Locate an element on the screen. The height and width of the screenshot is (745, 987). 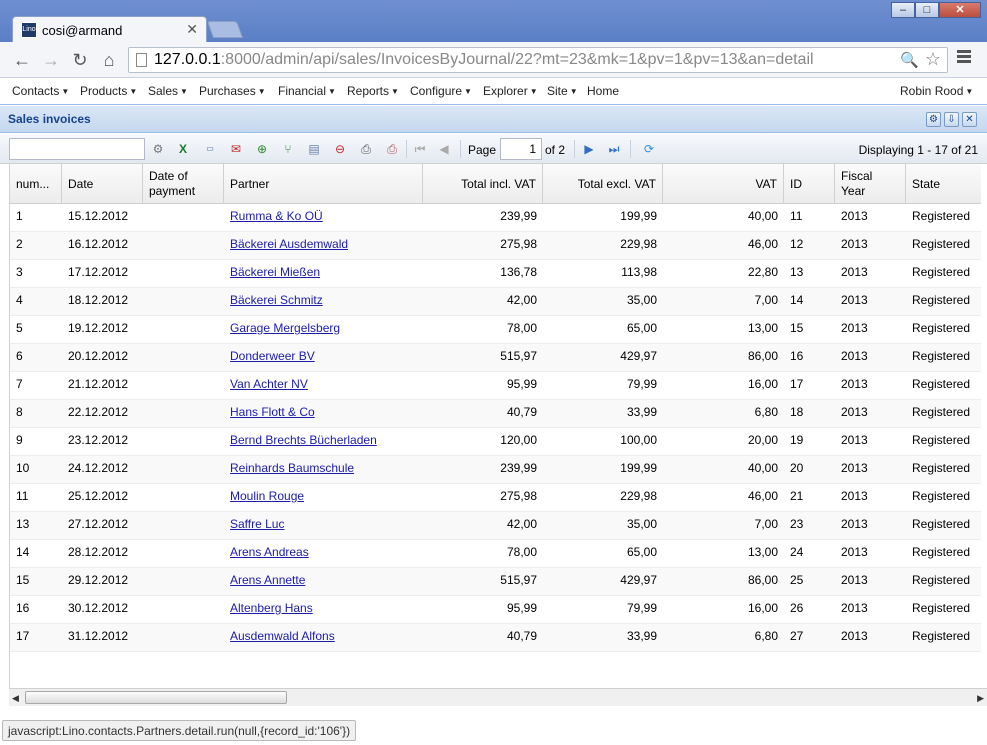
gear-icon: ⚙ is located at coordinates (933, 119).